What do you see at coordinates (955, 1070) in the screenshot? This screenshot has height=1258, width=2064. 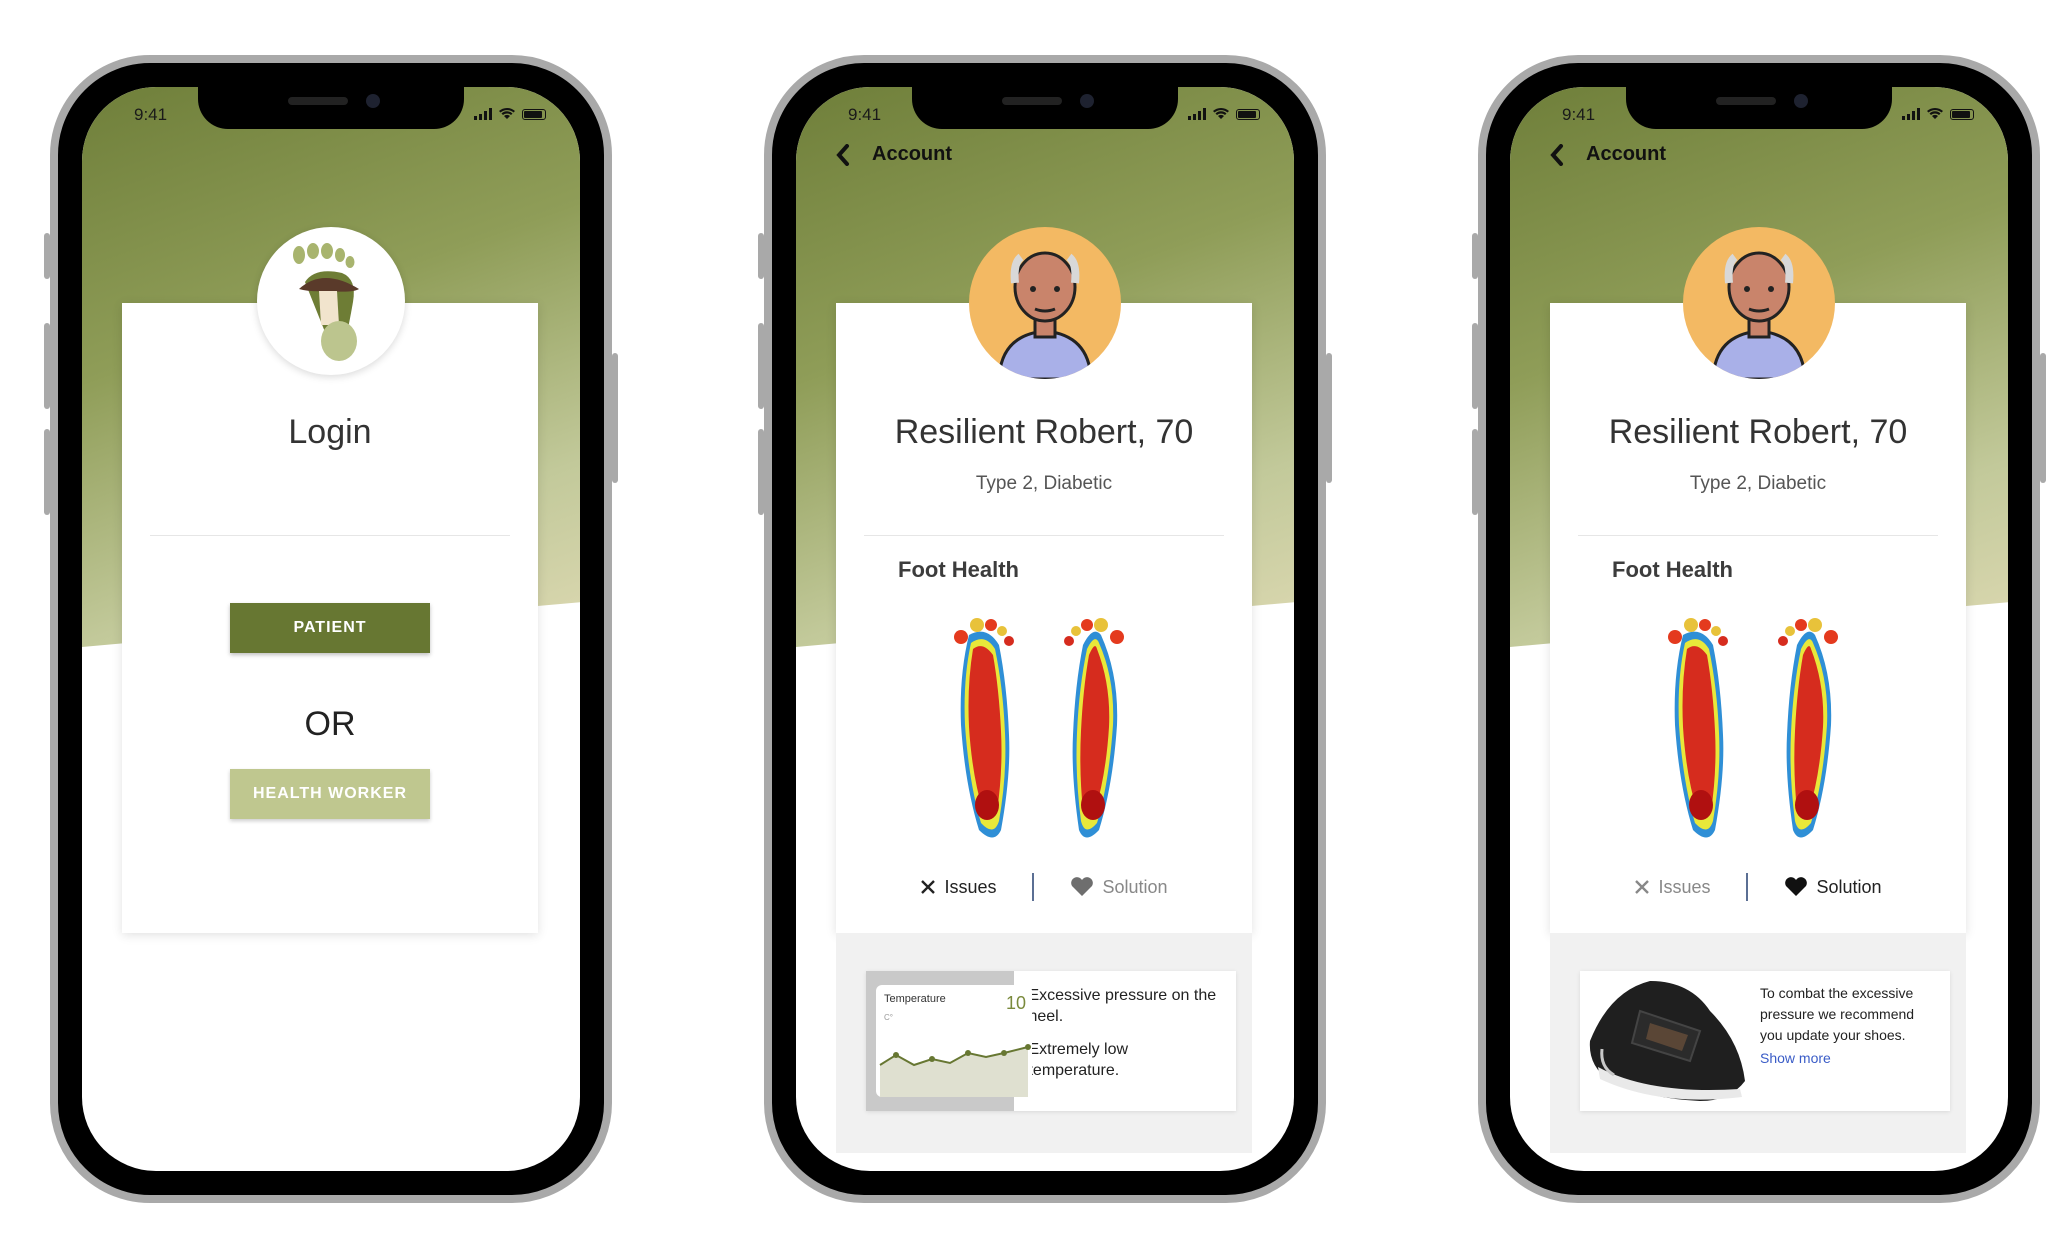 I see `temperature-sparkline` at bounding box center [955, 1070].